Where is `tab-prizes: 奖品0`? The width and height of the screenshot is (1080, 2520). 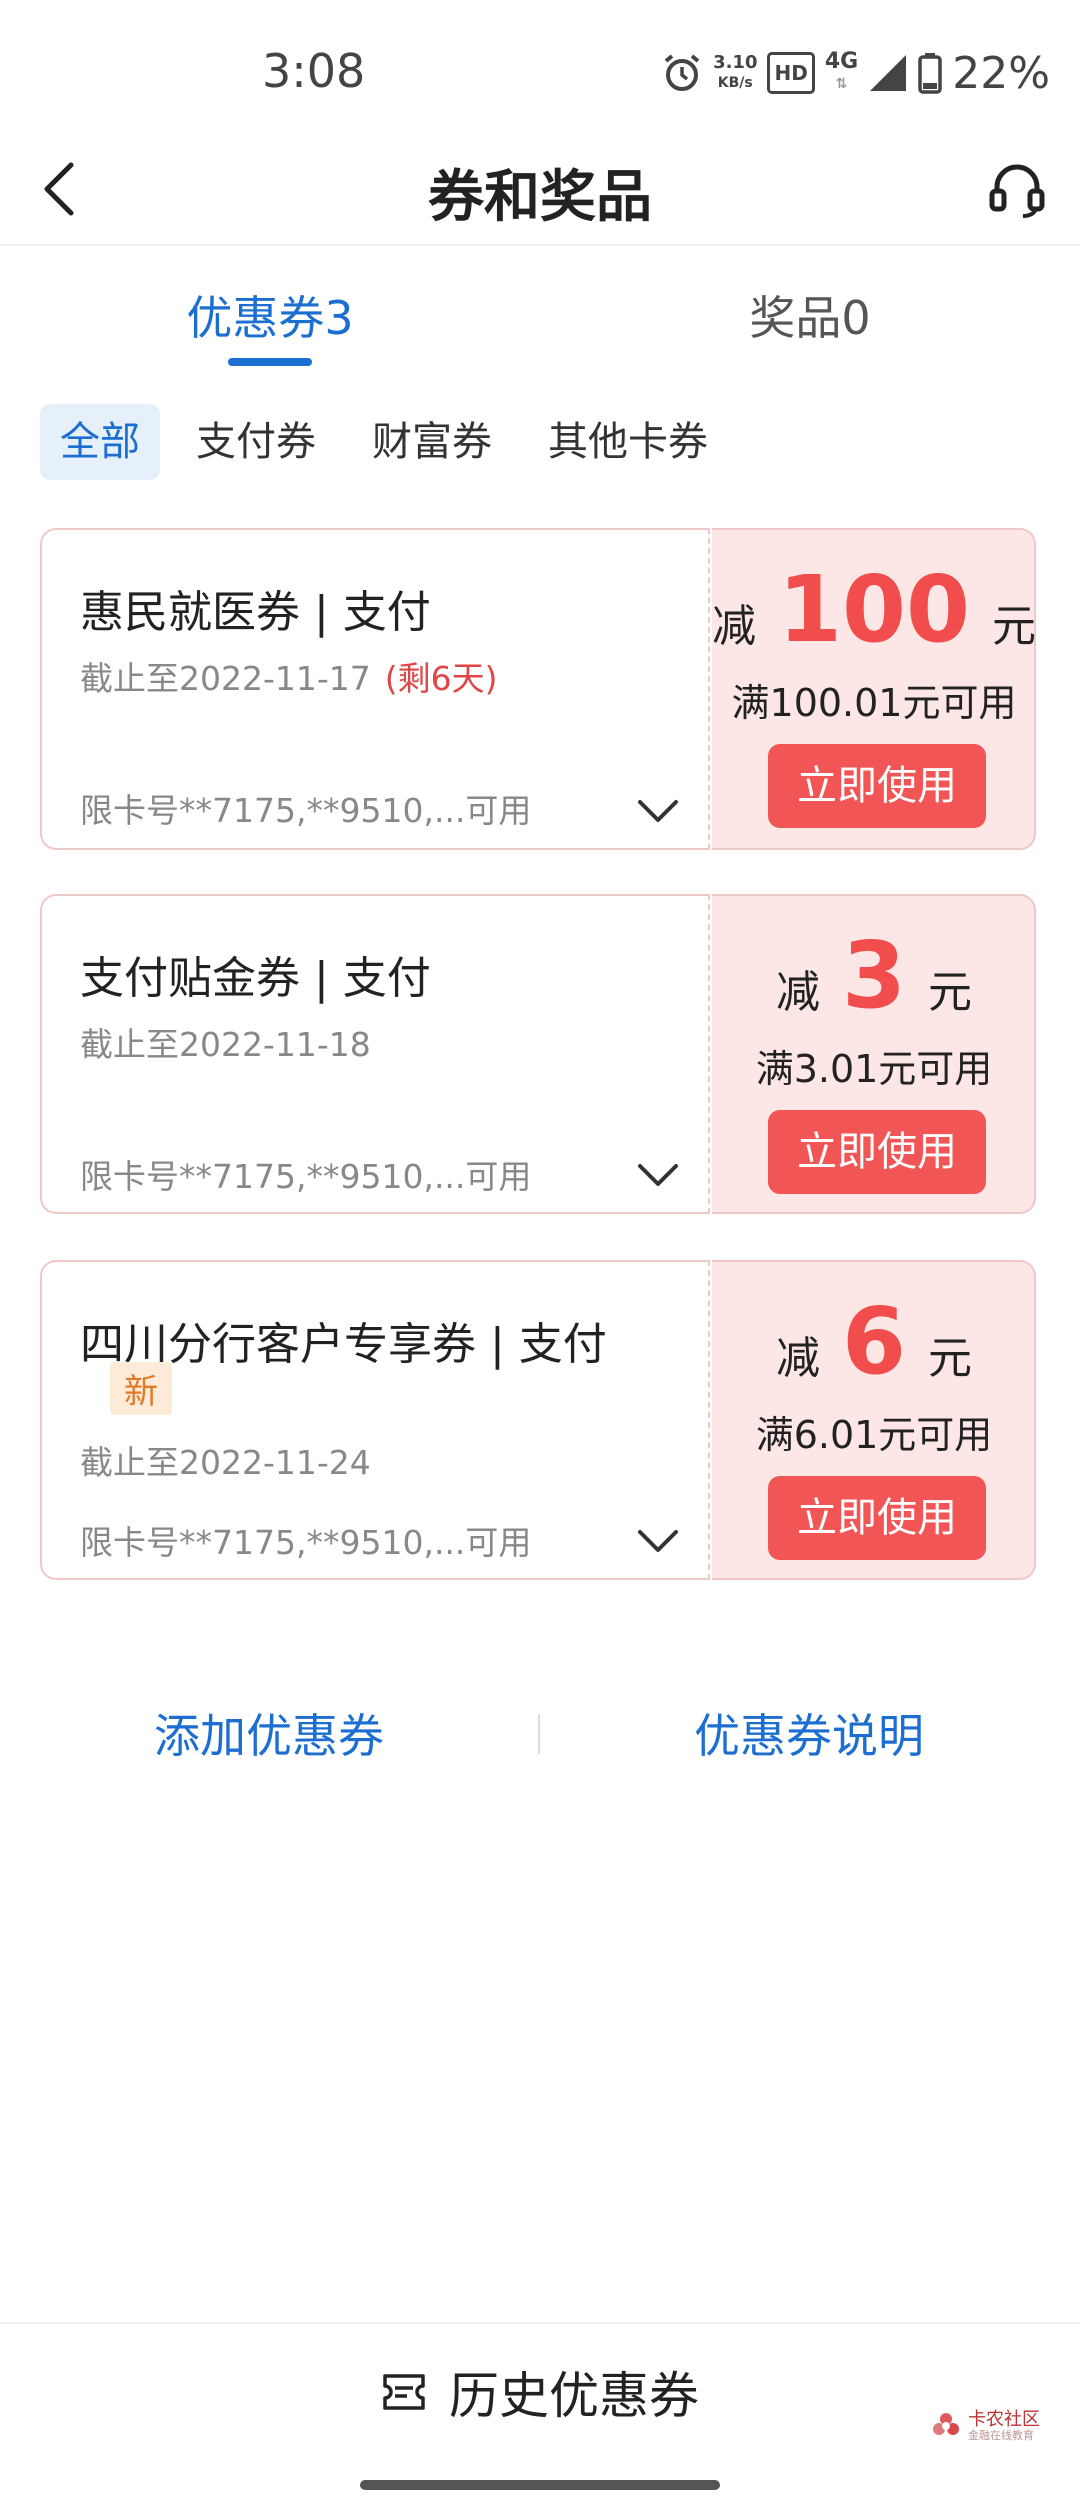
tab-prizes: 奖品0 is located at coordinates (810, 315).